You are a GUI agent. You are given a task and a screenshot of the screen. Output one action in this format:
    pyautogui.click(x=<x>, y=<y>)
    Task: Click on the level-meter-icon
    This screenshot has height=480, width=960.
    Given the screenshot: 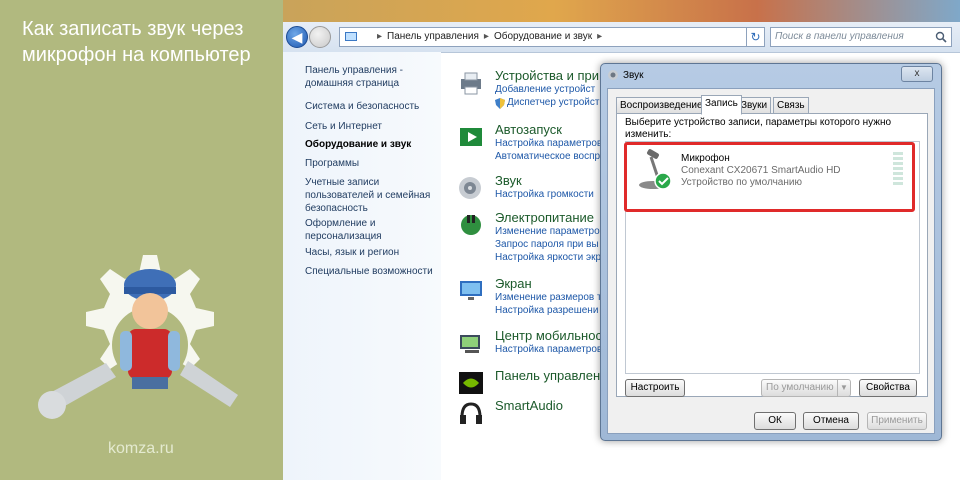 What is the action you would take?
    pyautogui.click(x=898, y=168)
    